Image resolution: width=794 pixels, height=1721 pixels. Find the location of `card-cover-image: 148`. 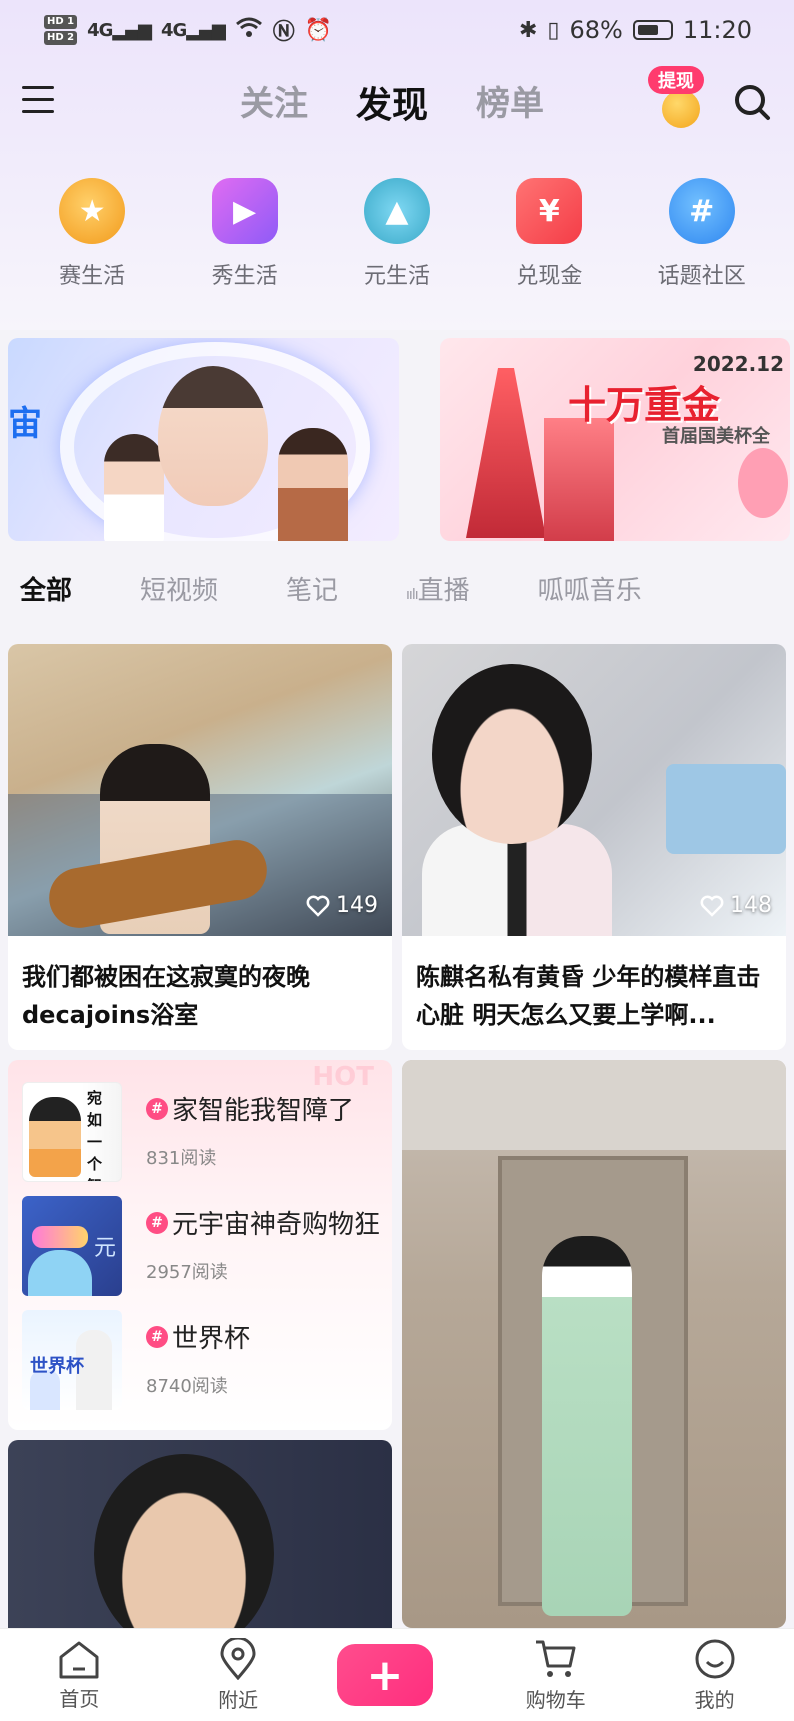

card-cover-image: 148 is located at coordinates (594, 790).